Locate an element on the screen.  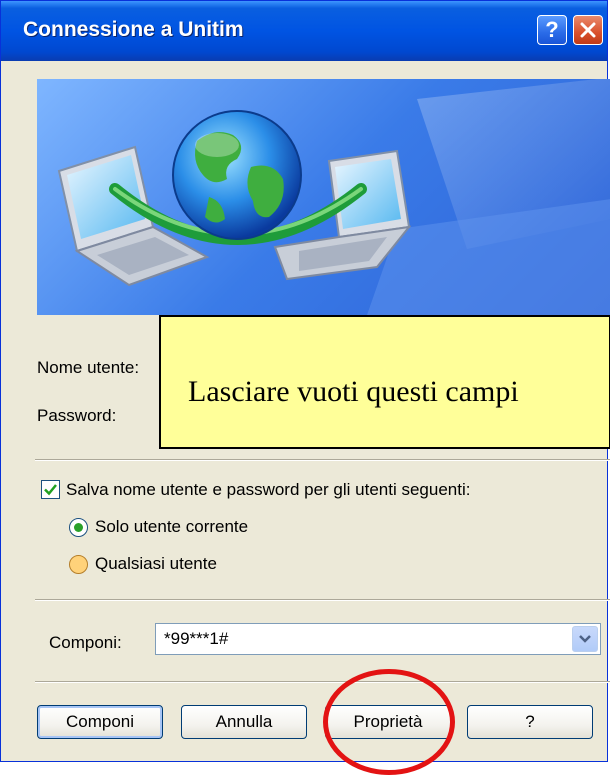
radio-any-user is located at coordinates (78, 564).